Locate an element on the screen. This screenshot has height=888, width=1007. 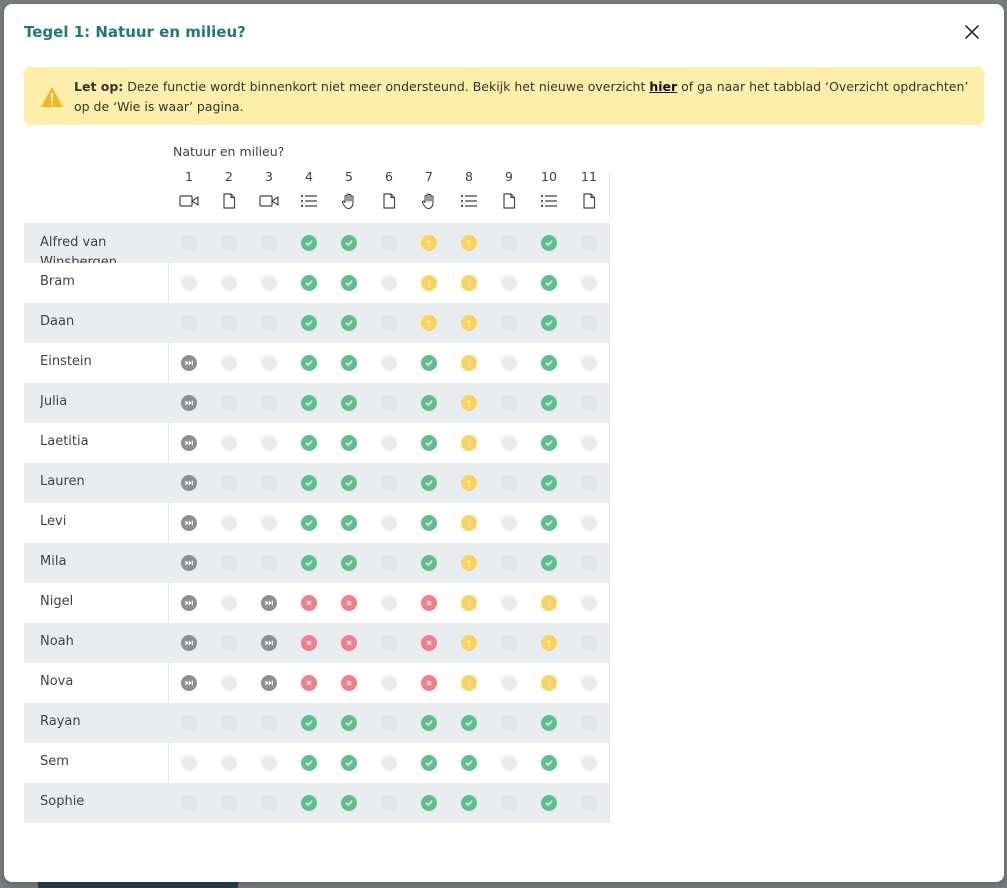
overview-link: hier is located at coordinates (663, 86).